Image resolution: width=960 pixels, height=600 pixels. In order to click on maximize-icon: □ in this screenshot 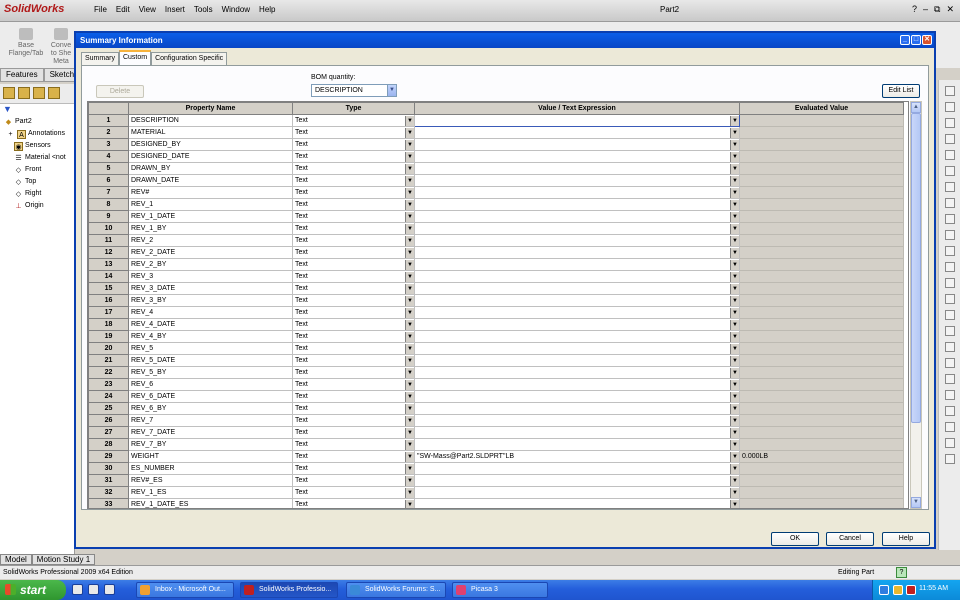, I will do `click(916, 40)`.